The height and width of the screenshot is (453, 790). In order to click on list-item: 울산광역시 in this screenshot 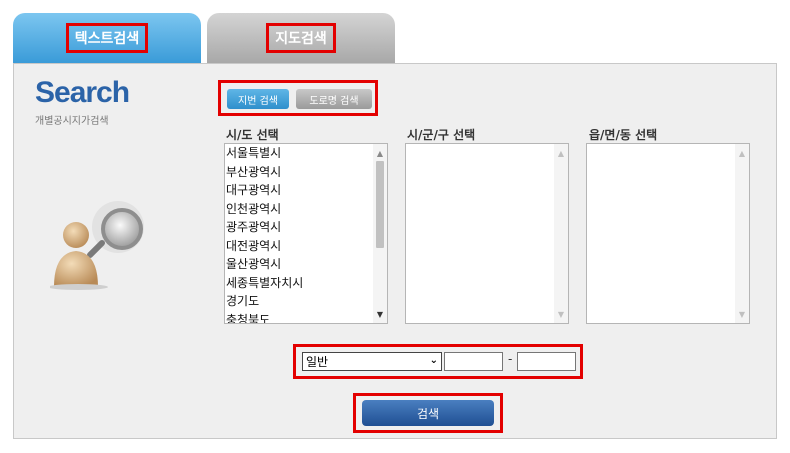, I will do `click(299, 264)`.